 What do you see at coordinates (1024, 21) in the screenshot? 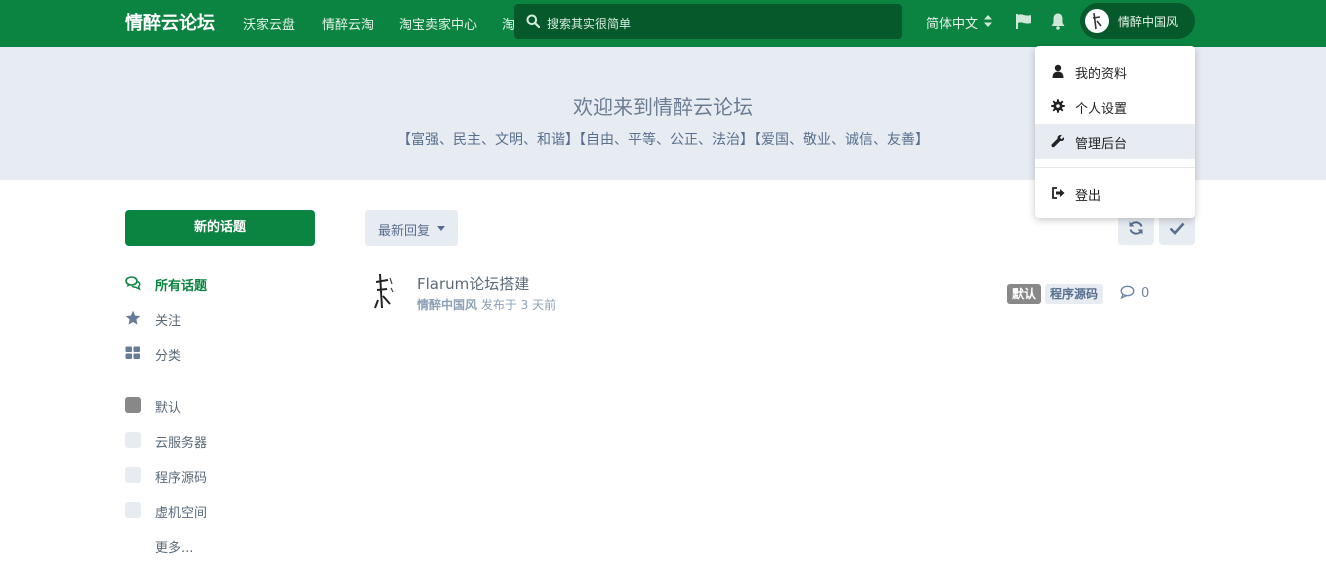
I see `flag-icon` at bounding box center [1024, 21].